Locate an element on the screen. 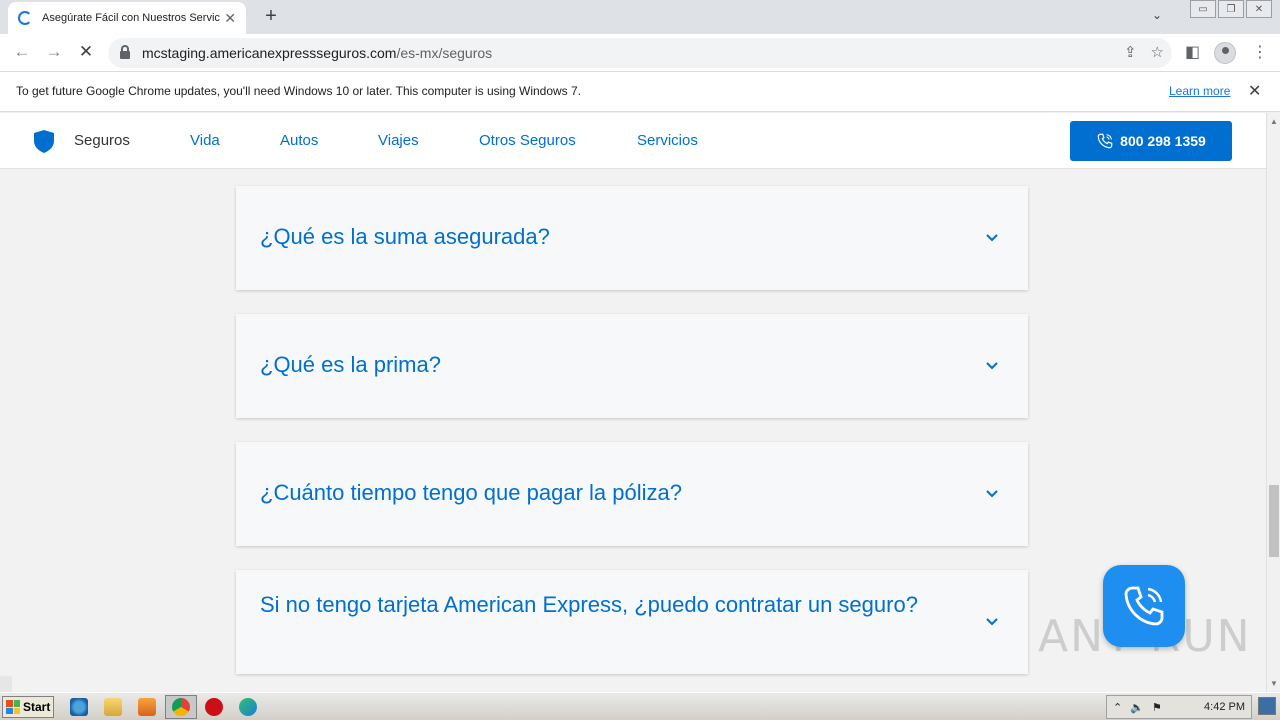 This screenshot has height=720, width=1280. nav-item-otros-seguros: Otros Seguros is located at coordinates (527, 140).